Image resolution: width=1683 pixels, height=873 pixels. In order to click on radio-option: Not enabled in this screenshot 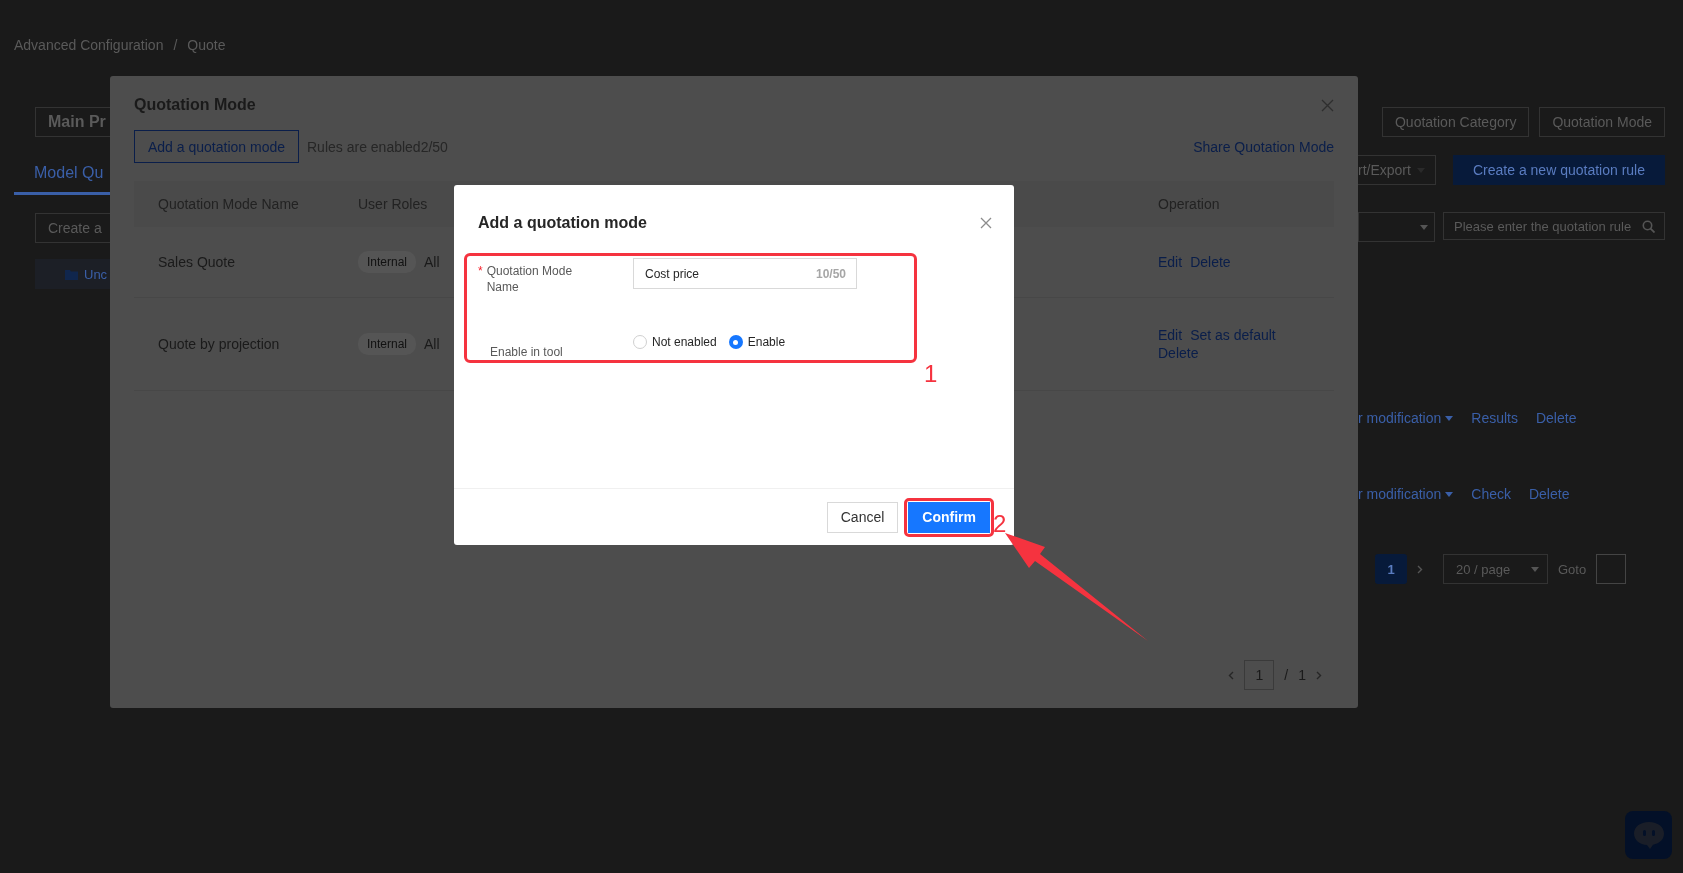, I will do `click(675, 342)`.